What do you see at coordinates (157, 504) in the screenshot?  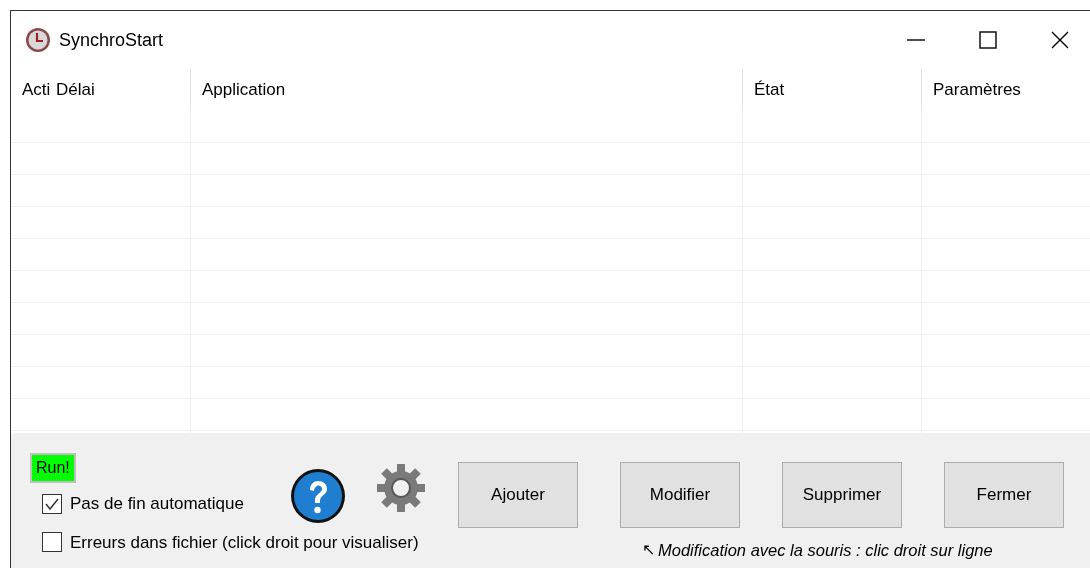 I see `checkbox-label: Pas de fin automatique` at bounding box center [157, 504].